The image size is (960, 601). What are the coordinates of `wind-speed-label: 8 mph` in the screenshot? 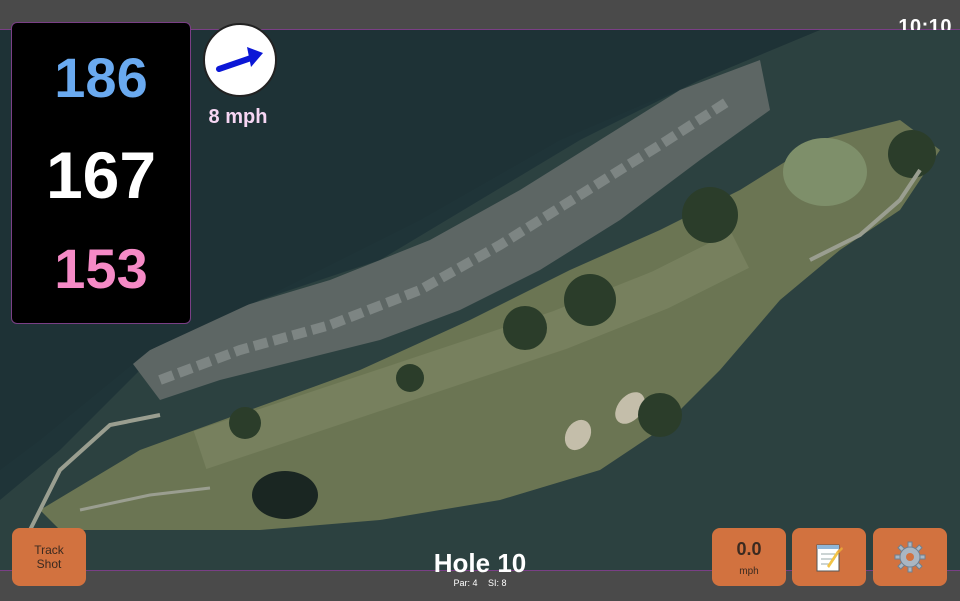 It's located at (238, 117).